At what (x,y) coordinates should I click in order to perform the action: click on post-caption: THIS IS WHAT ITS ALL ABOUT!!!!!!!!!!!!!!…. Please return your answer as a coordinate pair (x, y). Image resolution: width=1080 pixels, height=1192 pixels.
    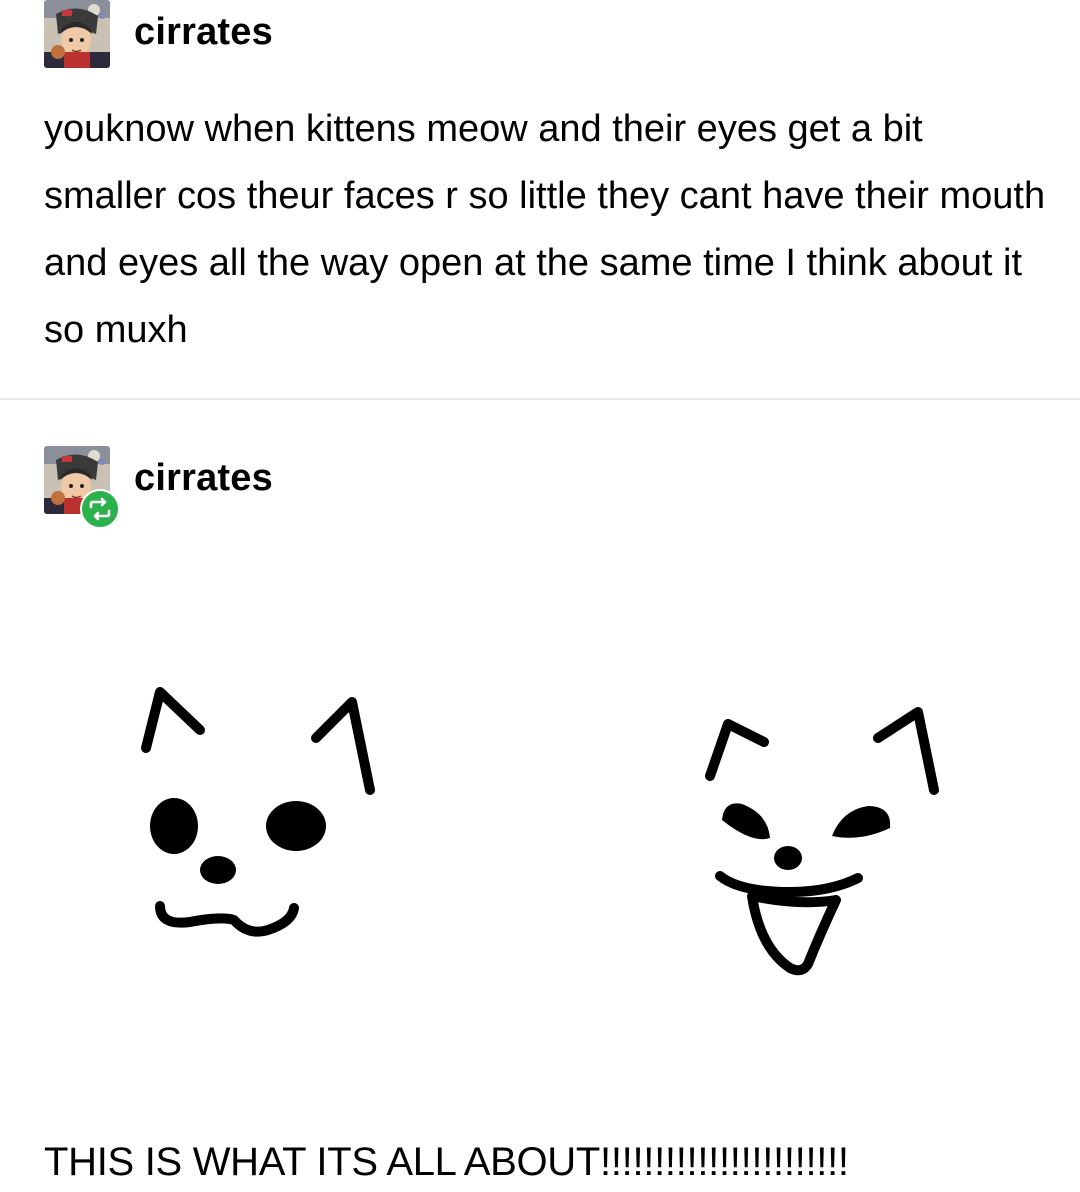
    Looking at the image, I should click on (446, 1162).